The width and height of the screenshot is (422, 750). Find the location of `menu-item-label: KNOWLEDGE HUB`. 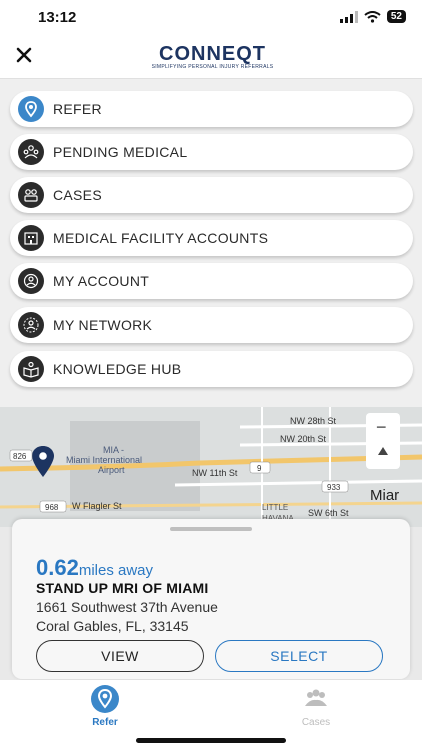

menu-item-label: KNOWLEDGE HUB is located at coordinates (117, 369).